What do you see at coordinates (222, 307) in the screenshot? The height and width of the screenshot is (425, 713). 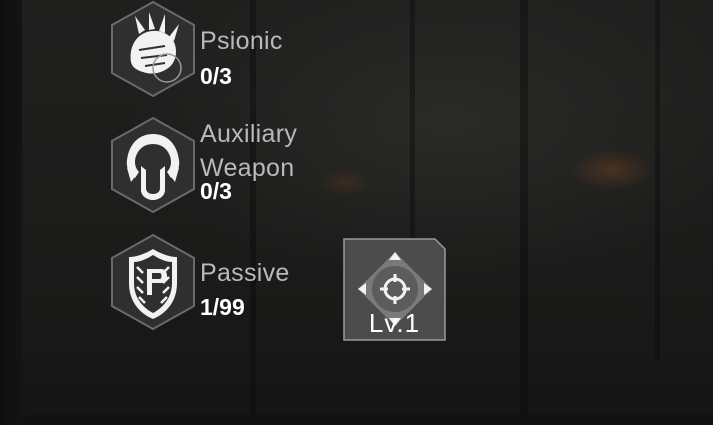 I see `skill-count-passive: 1/99` at bounding box center [222, 307].